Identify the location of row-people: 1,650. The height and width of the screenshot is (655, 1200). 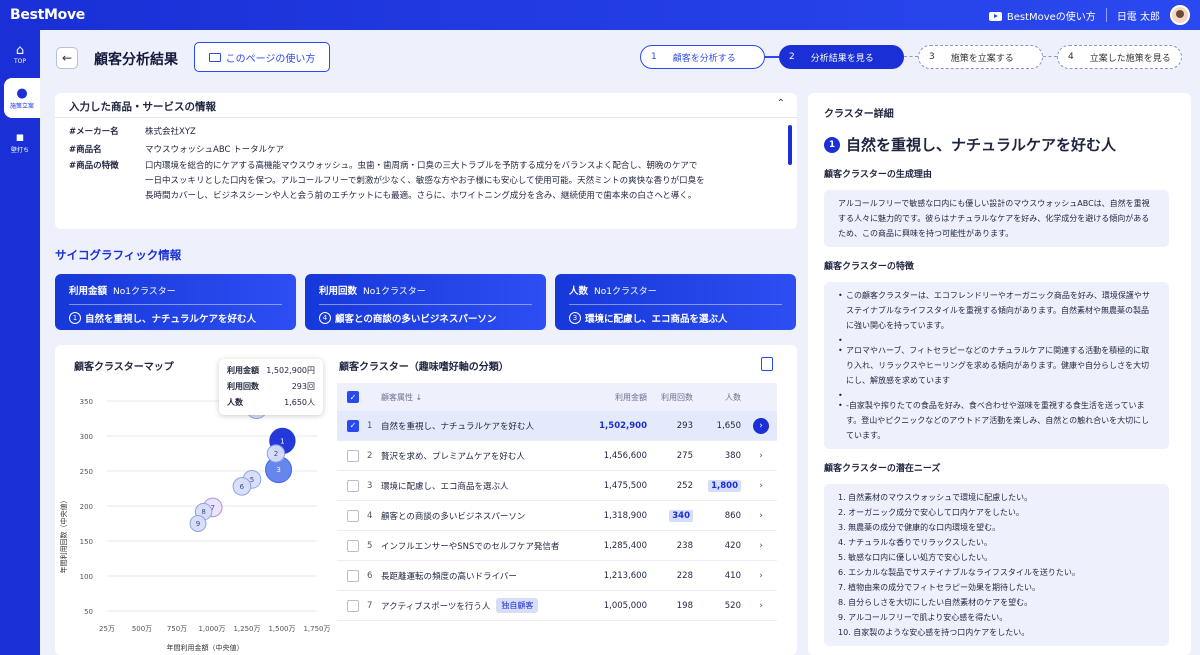
(728, 425).